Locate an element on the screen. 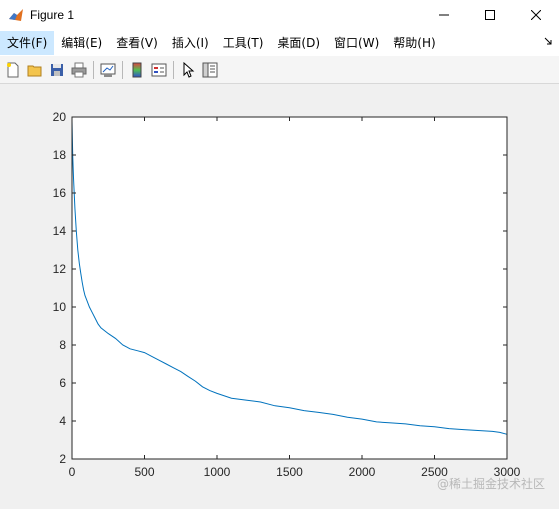  menu-insert: 插入(I) is located at coordinates (190, 43).